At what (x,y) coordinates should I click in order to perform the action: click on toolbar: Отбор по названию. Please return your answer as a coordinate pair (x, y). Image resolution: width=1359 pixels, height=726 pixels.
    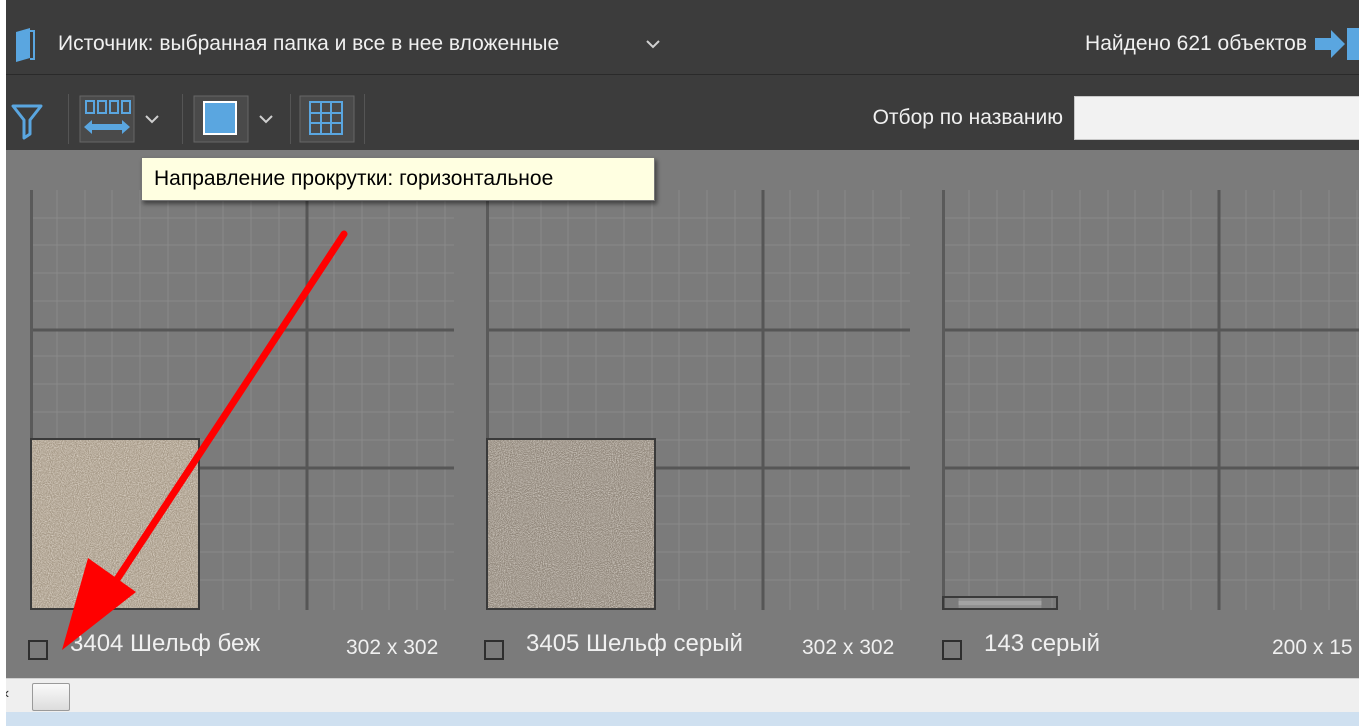
    Looking at the image, I should click on (682, 119).